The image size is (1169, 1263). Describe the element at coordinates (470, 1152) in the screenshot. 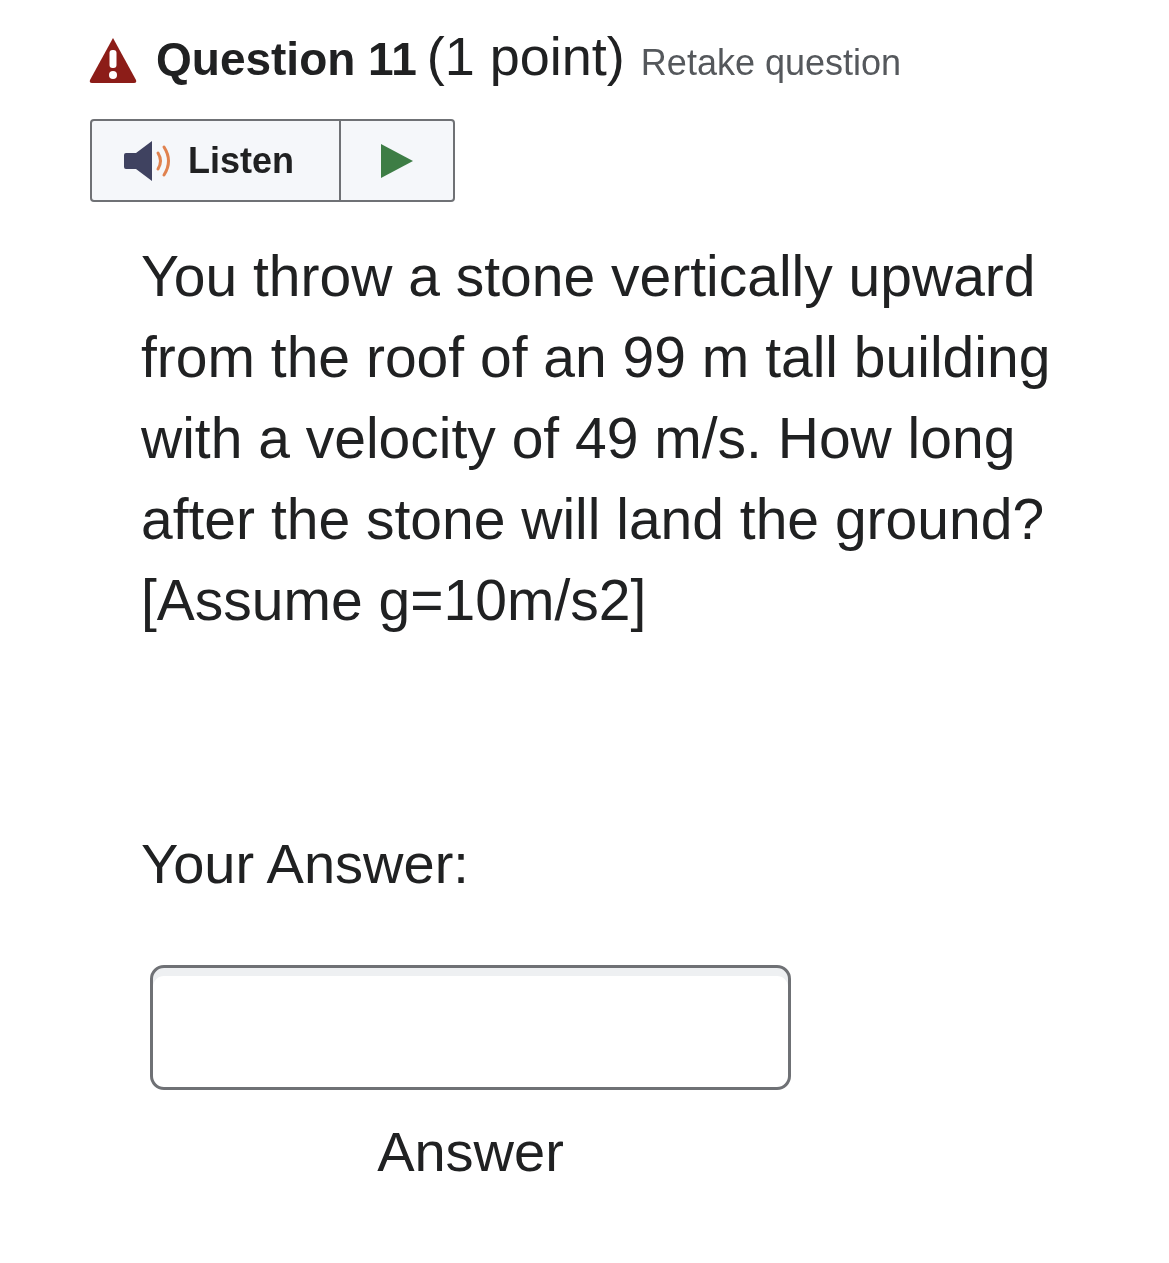

I see `answer-label: Answer` at that location.